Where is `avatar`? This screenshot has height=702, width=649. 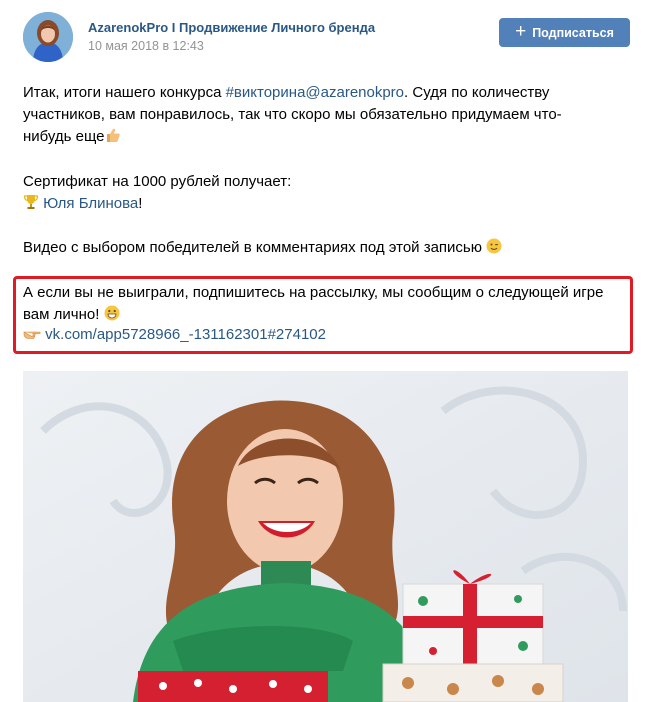 avatar is located at coordinates (48, 37).